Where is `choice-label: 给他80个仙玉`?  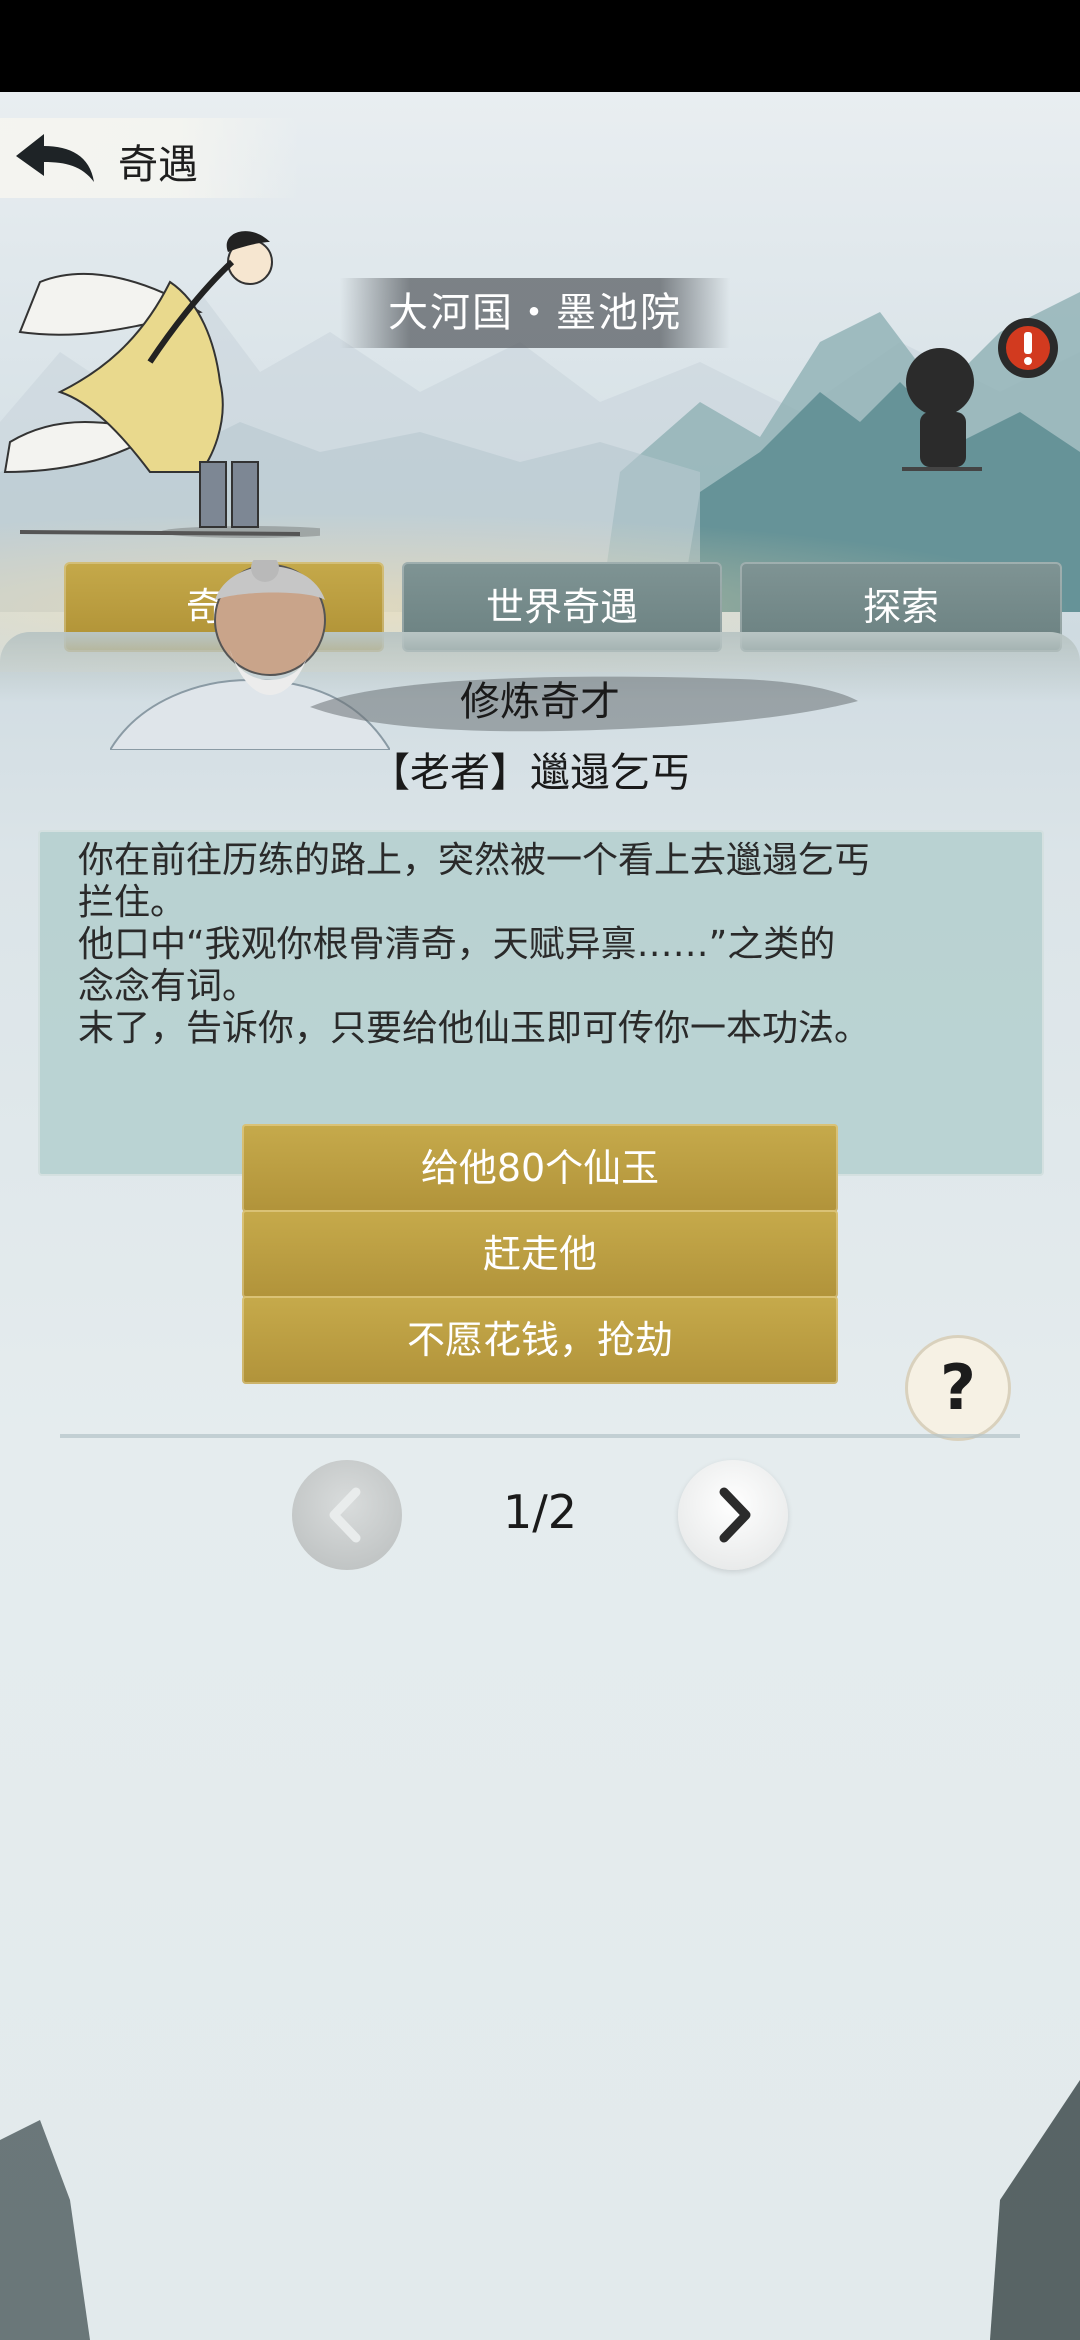 choice-label: 给他80个仙玉 is located at coordinates (540, 1168).